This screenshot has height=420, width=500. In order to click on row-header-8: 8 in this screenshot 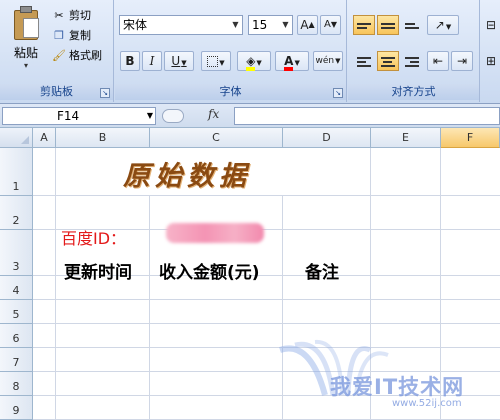, I will do `click(16, 384)`.